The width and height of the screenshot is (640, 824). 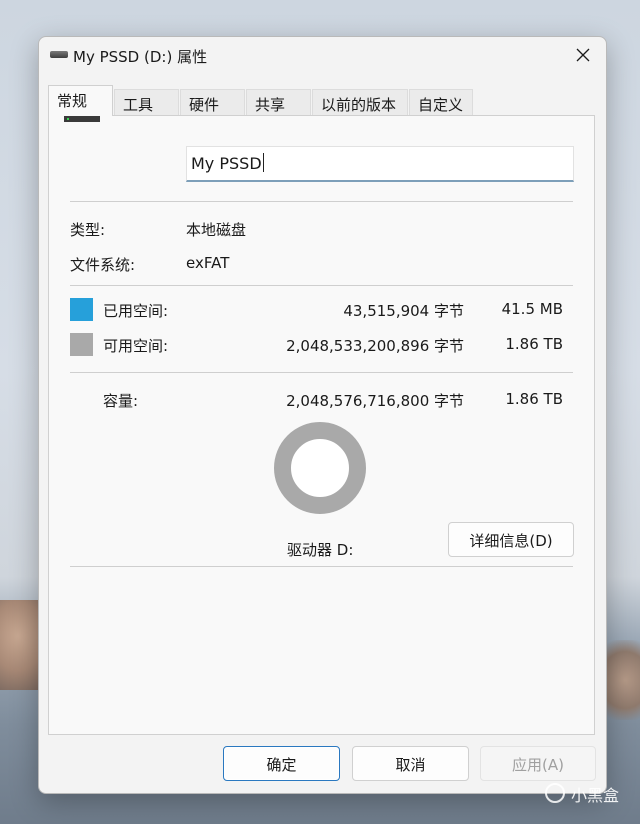 I want to click on close-icon, so click(x=583, y=55).